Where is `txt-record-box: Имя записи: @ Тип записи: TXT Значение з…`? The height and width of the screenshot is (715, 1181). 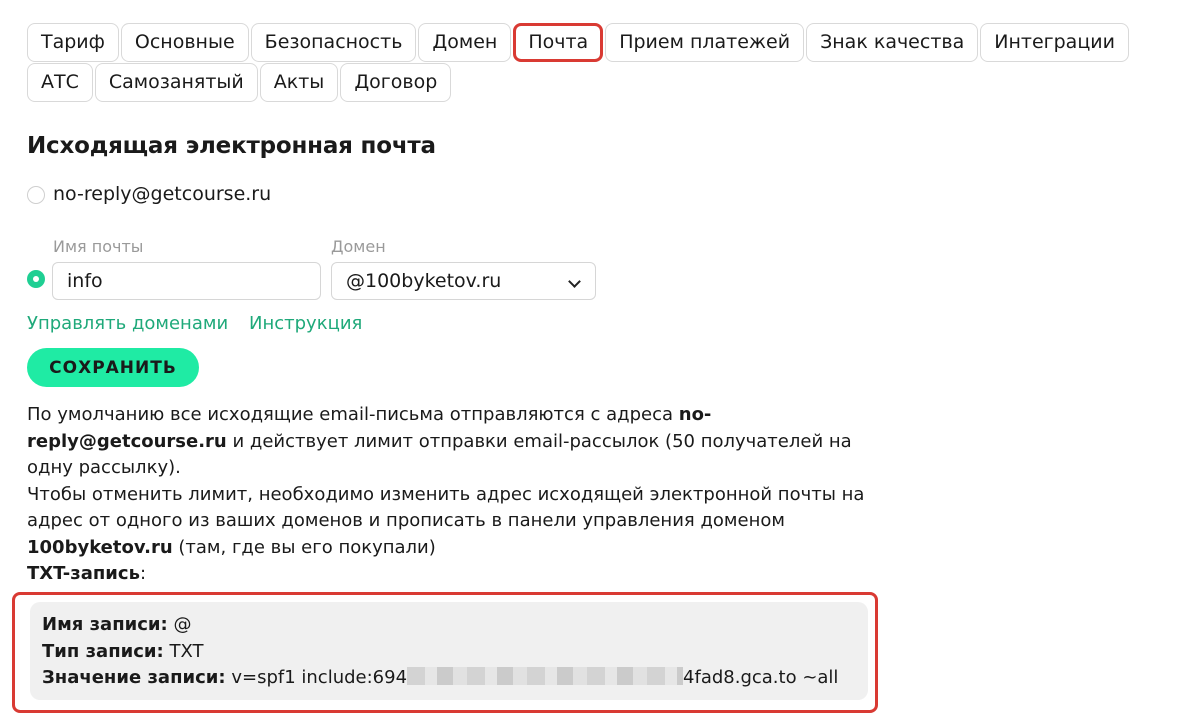 txt-record-box: Имя записи: @ Тип записи: TXT Значение з… is located at coordinates (449, 651).